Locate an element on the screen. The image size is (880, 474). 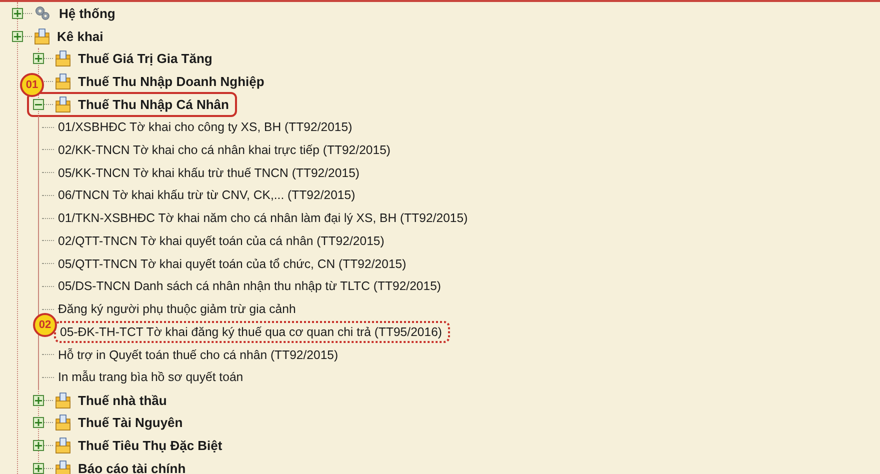
tree-folder: Kê khai is located at coordinates (80, 36).